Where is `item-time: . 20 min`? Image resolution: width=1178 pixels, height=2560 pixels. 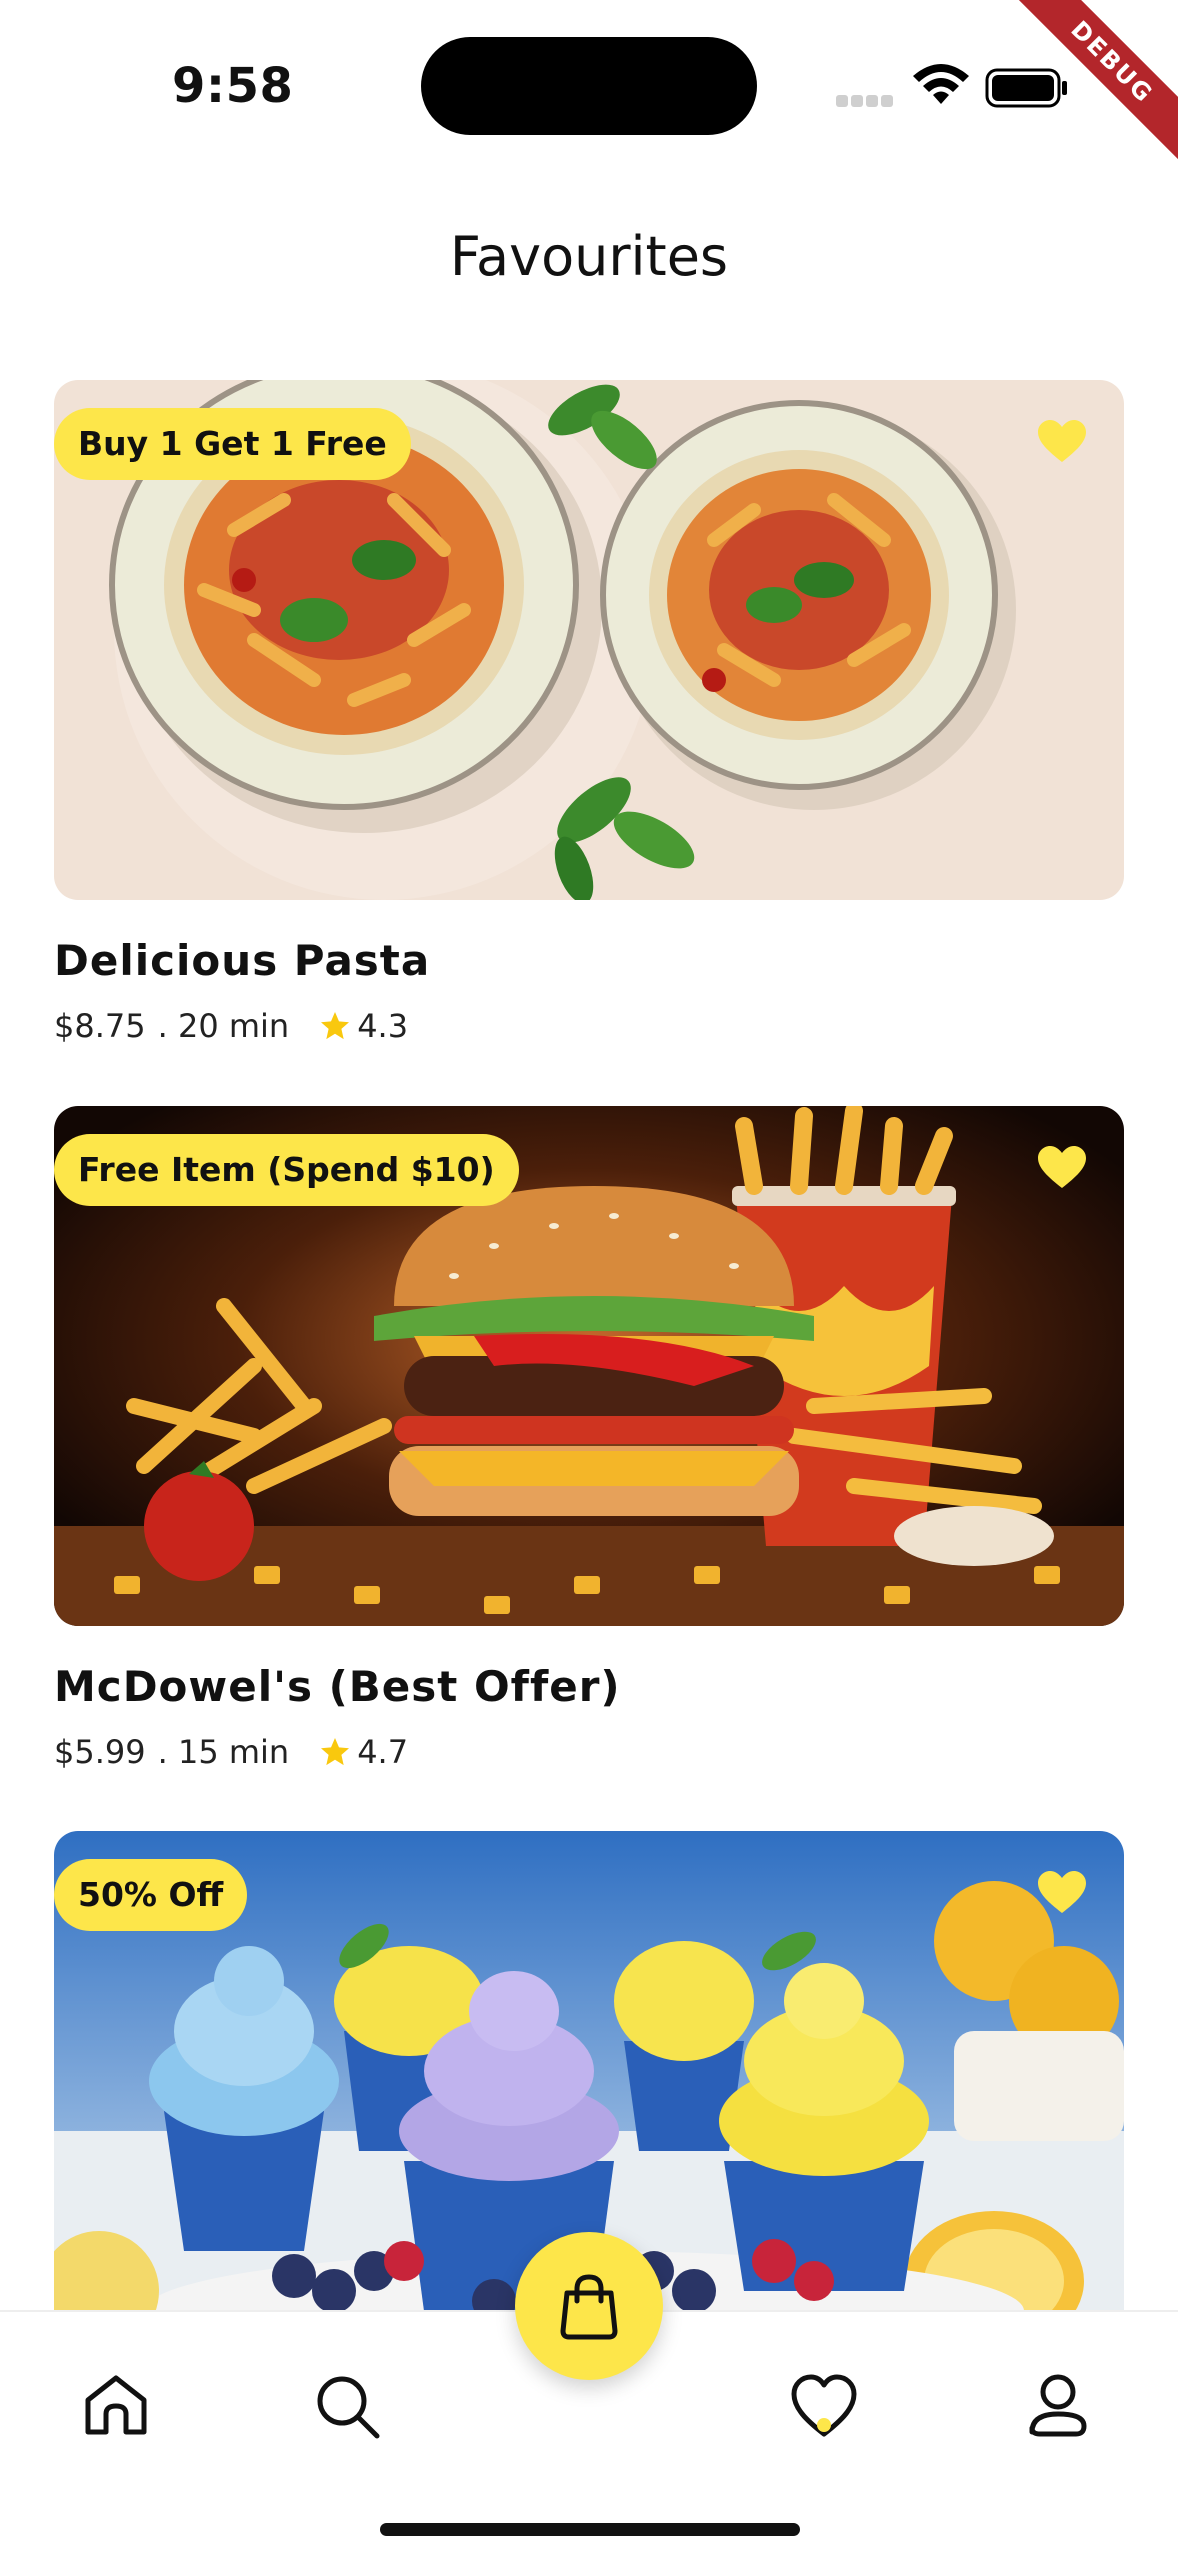
item-time: . 20 min is located at coordinates (223, 1026).